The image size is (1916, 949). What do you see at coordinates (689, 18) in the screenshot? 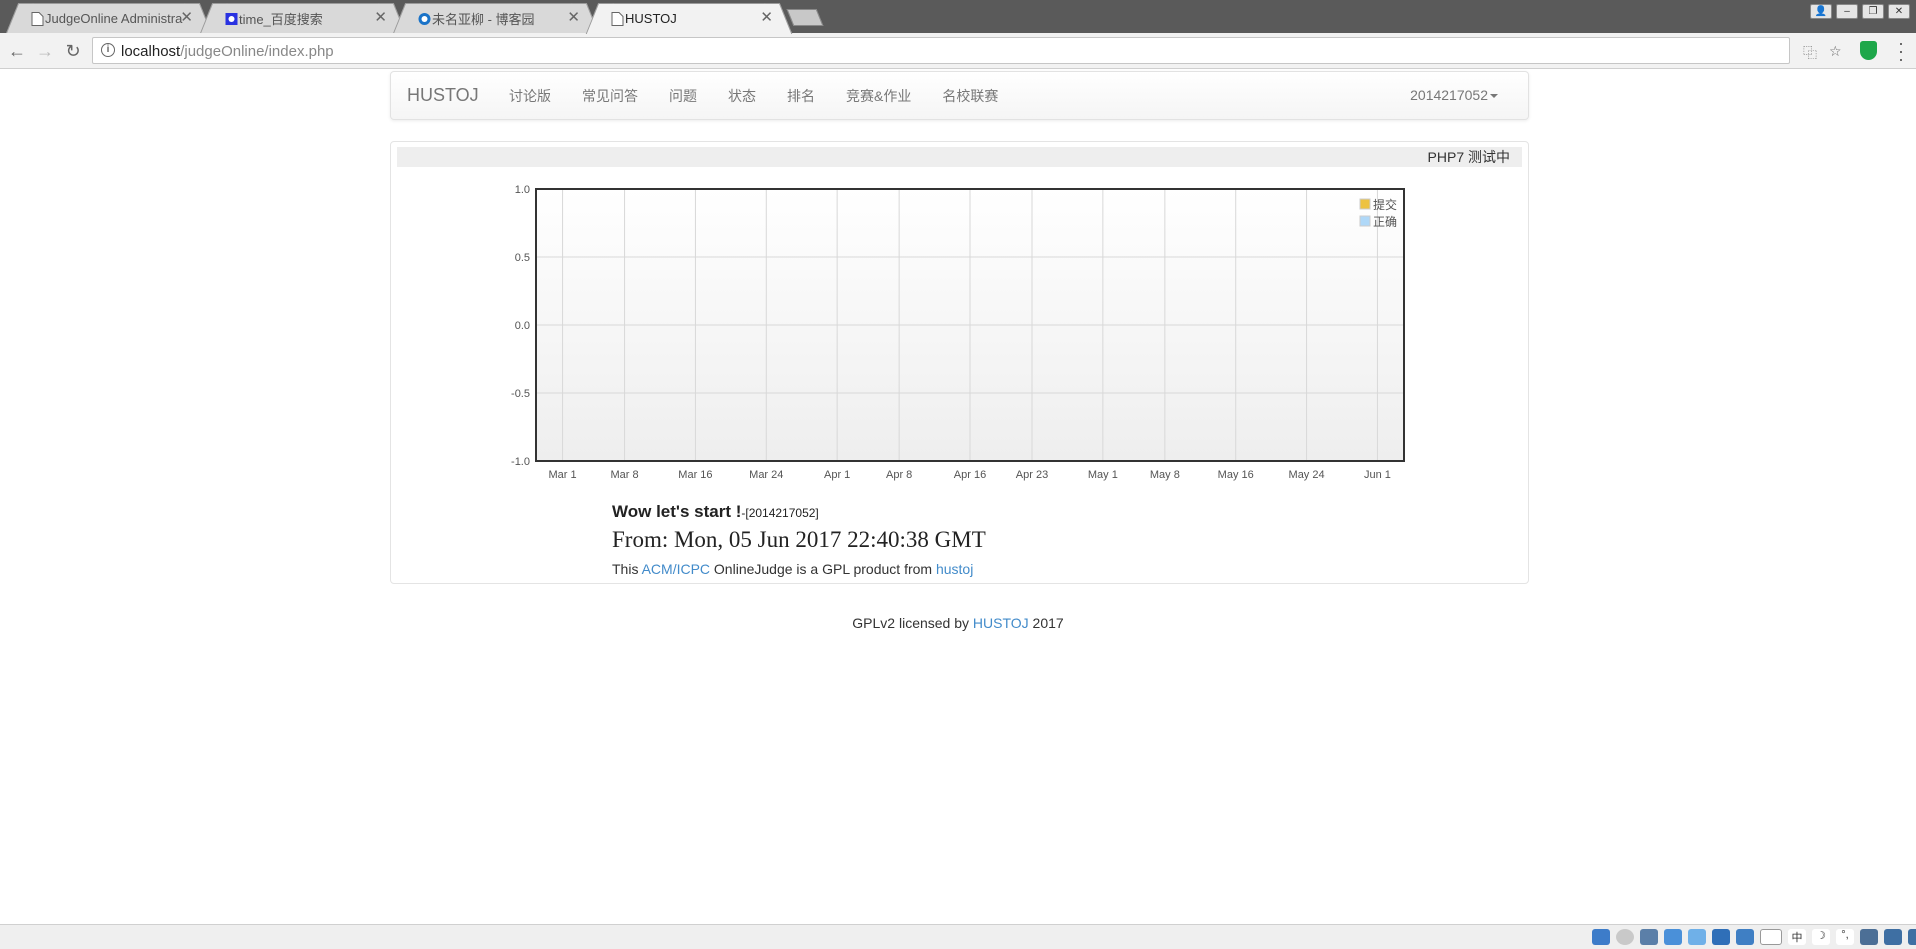
I see `tab-hustoj: HUSTOJ ✕` at bounding box center [689, 18].